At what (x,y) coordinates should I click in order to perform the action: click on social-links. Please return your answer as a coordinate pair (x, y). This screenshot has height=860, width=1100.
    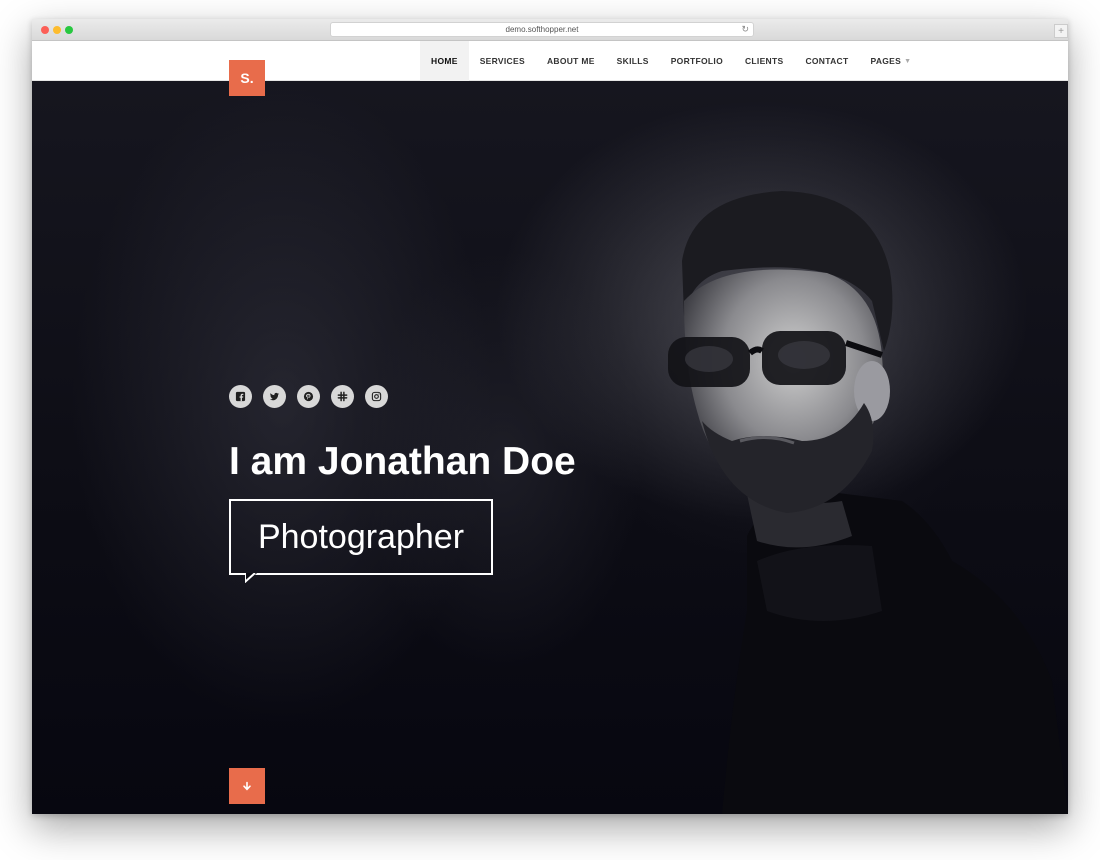
    Looking at the image, I should click on (308, 396).